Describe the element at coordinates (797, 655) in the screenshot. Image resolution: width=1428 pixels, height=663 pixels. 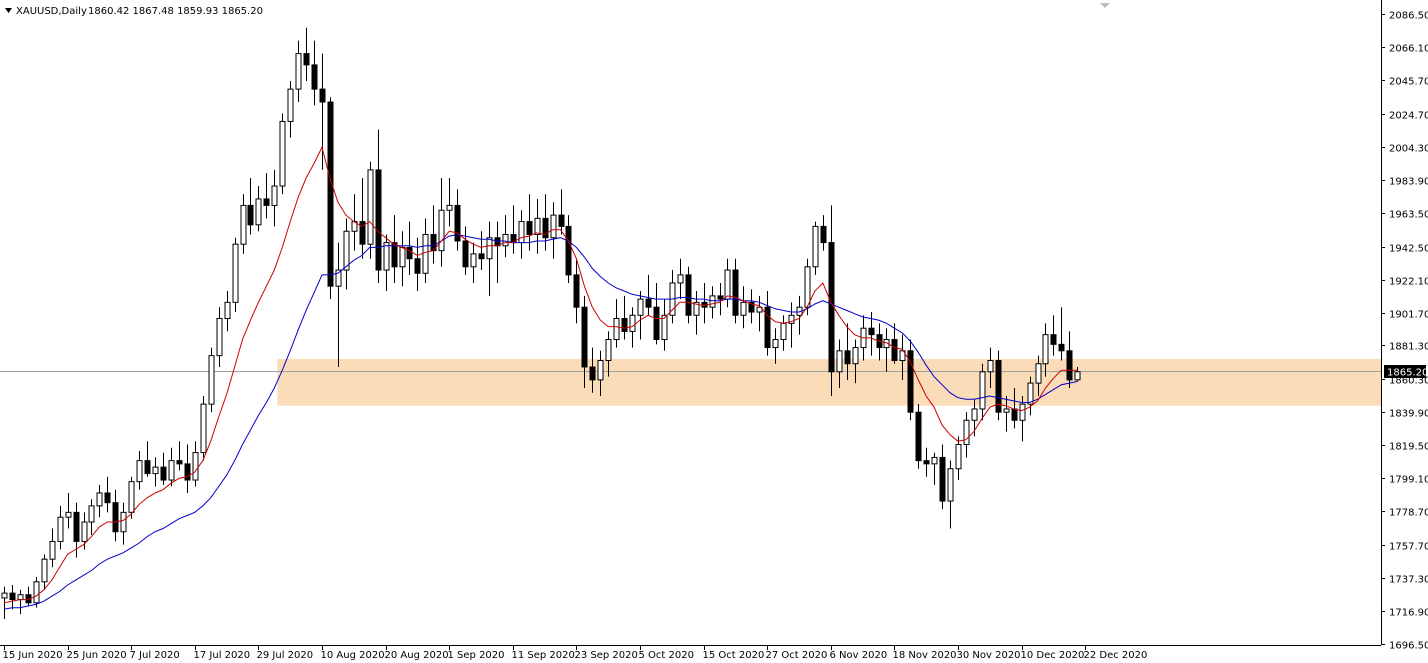
I see `x-tick-label: 27 Oct 2020` at that location.